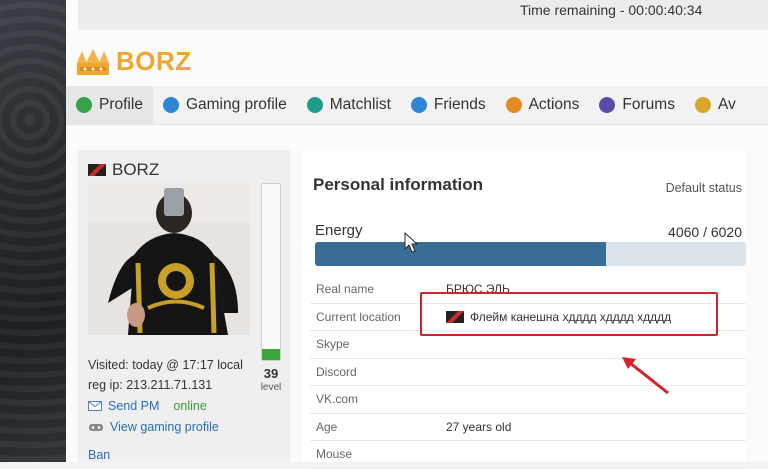  I want to click on profile-icon, so click(84, 105).